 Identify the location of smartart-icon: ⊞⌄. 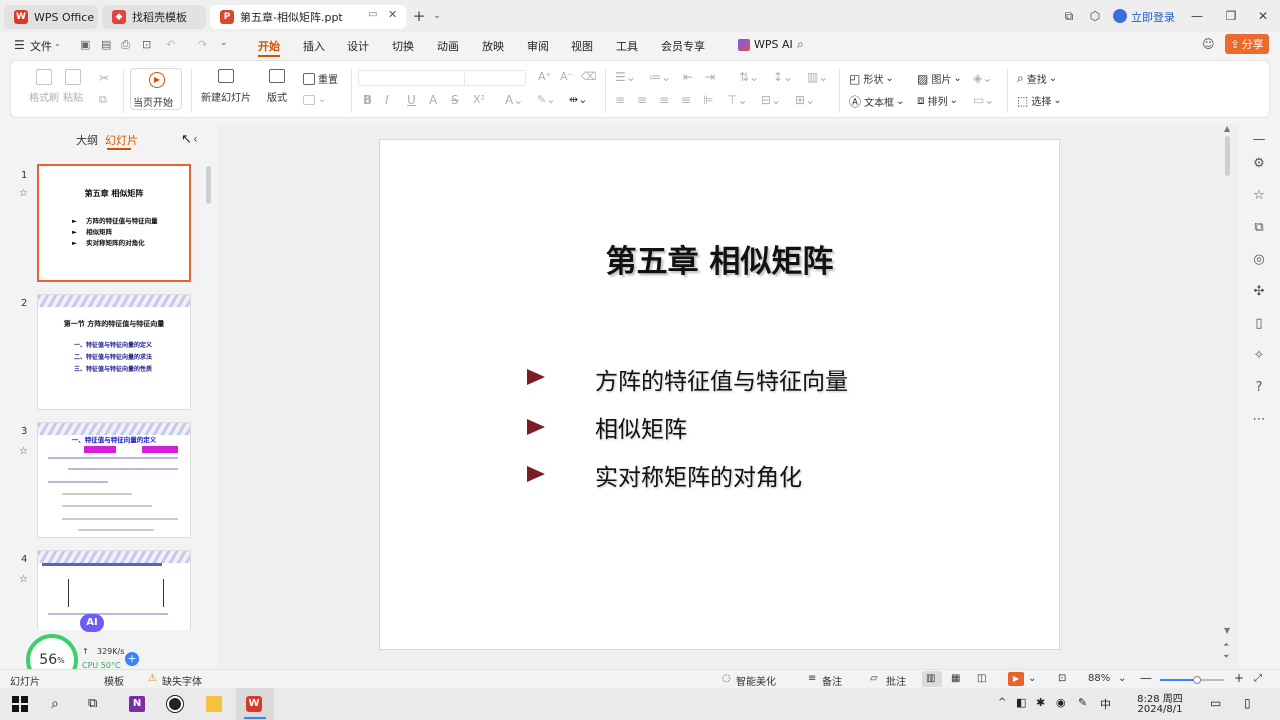
(805, 100).